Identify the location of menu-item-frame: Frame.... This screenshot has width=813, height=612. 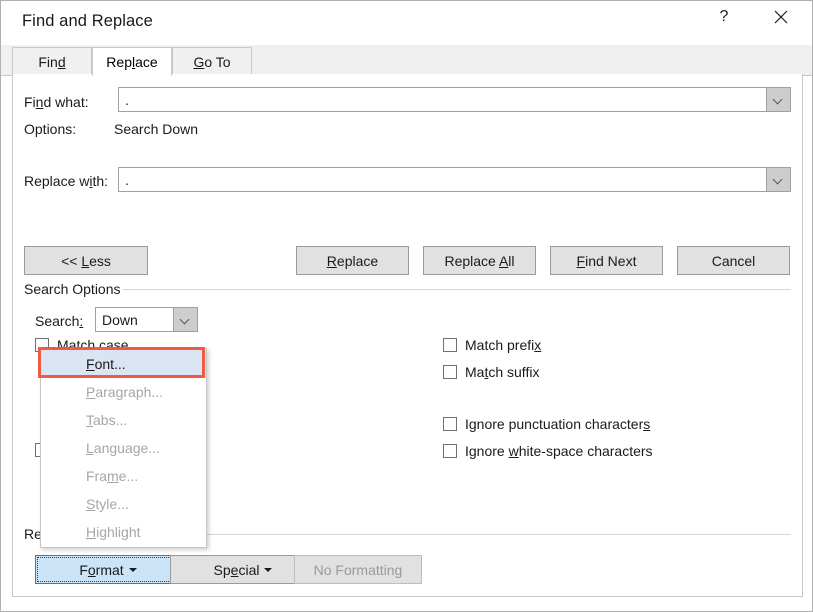
(123, 476).